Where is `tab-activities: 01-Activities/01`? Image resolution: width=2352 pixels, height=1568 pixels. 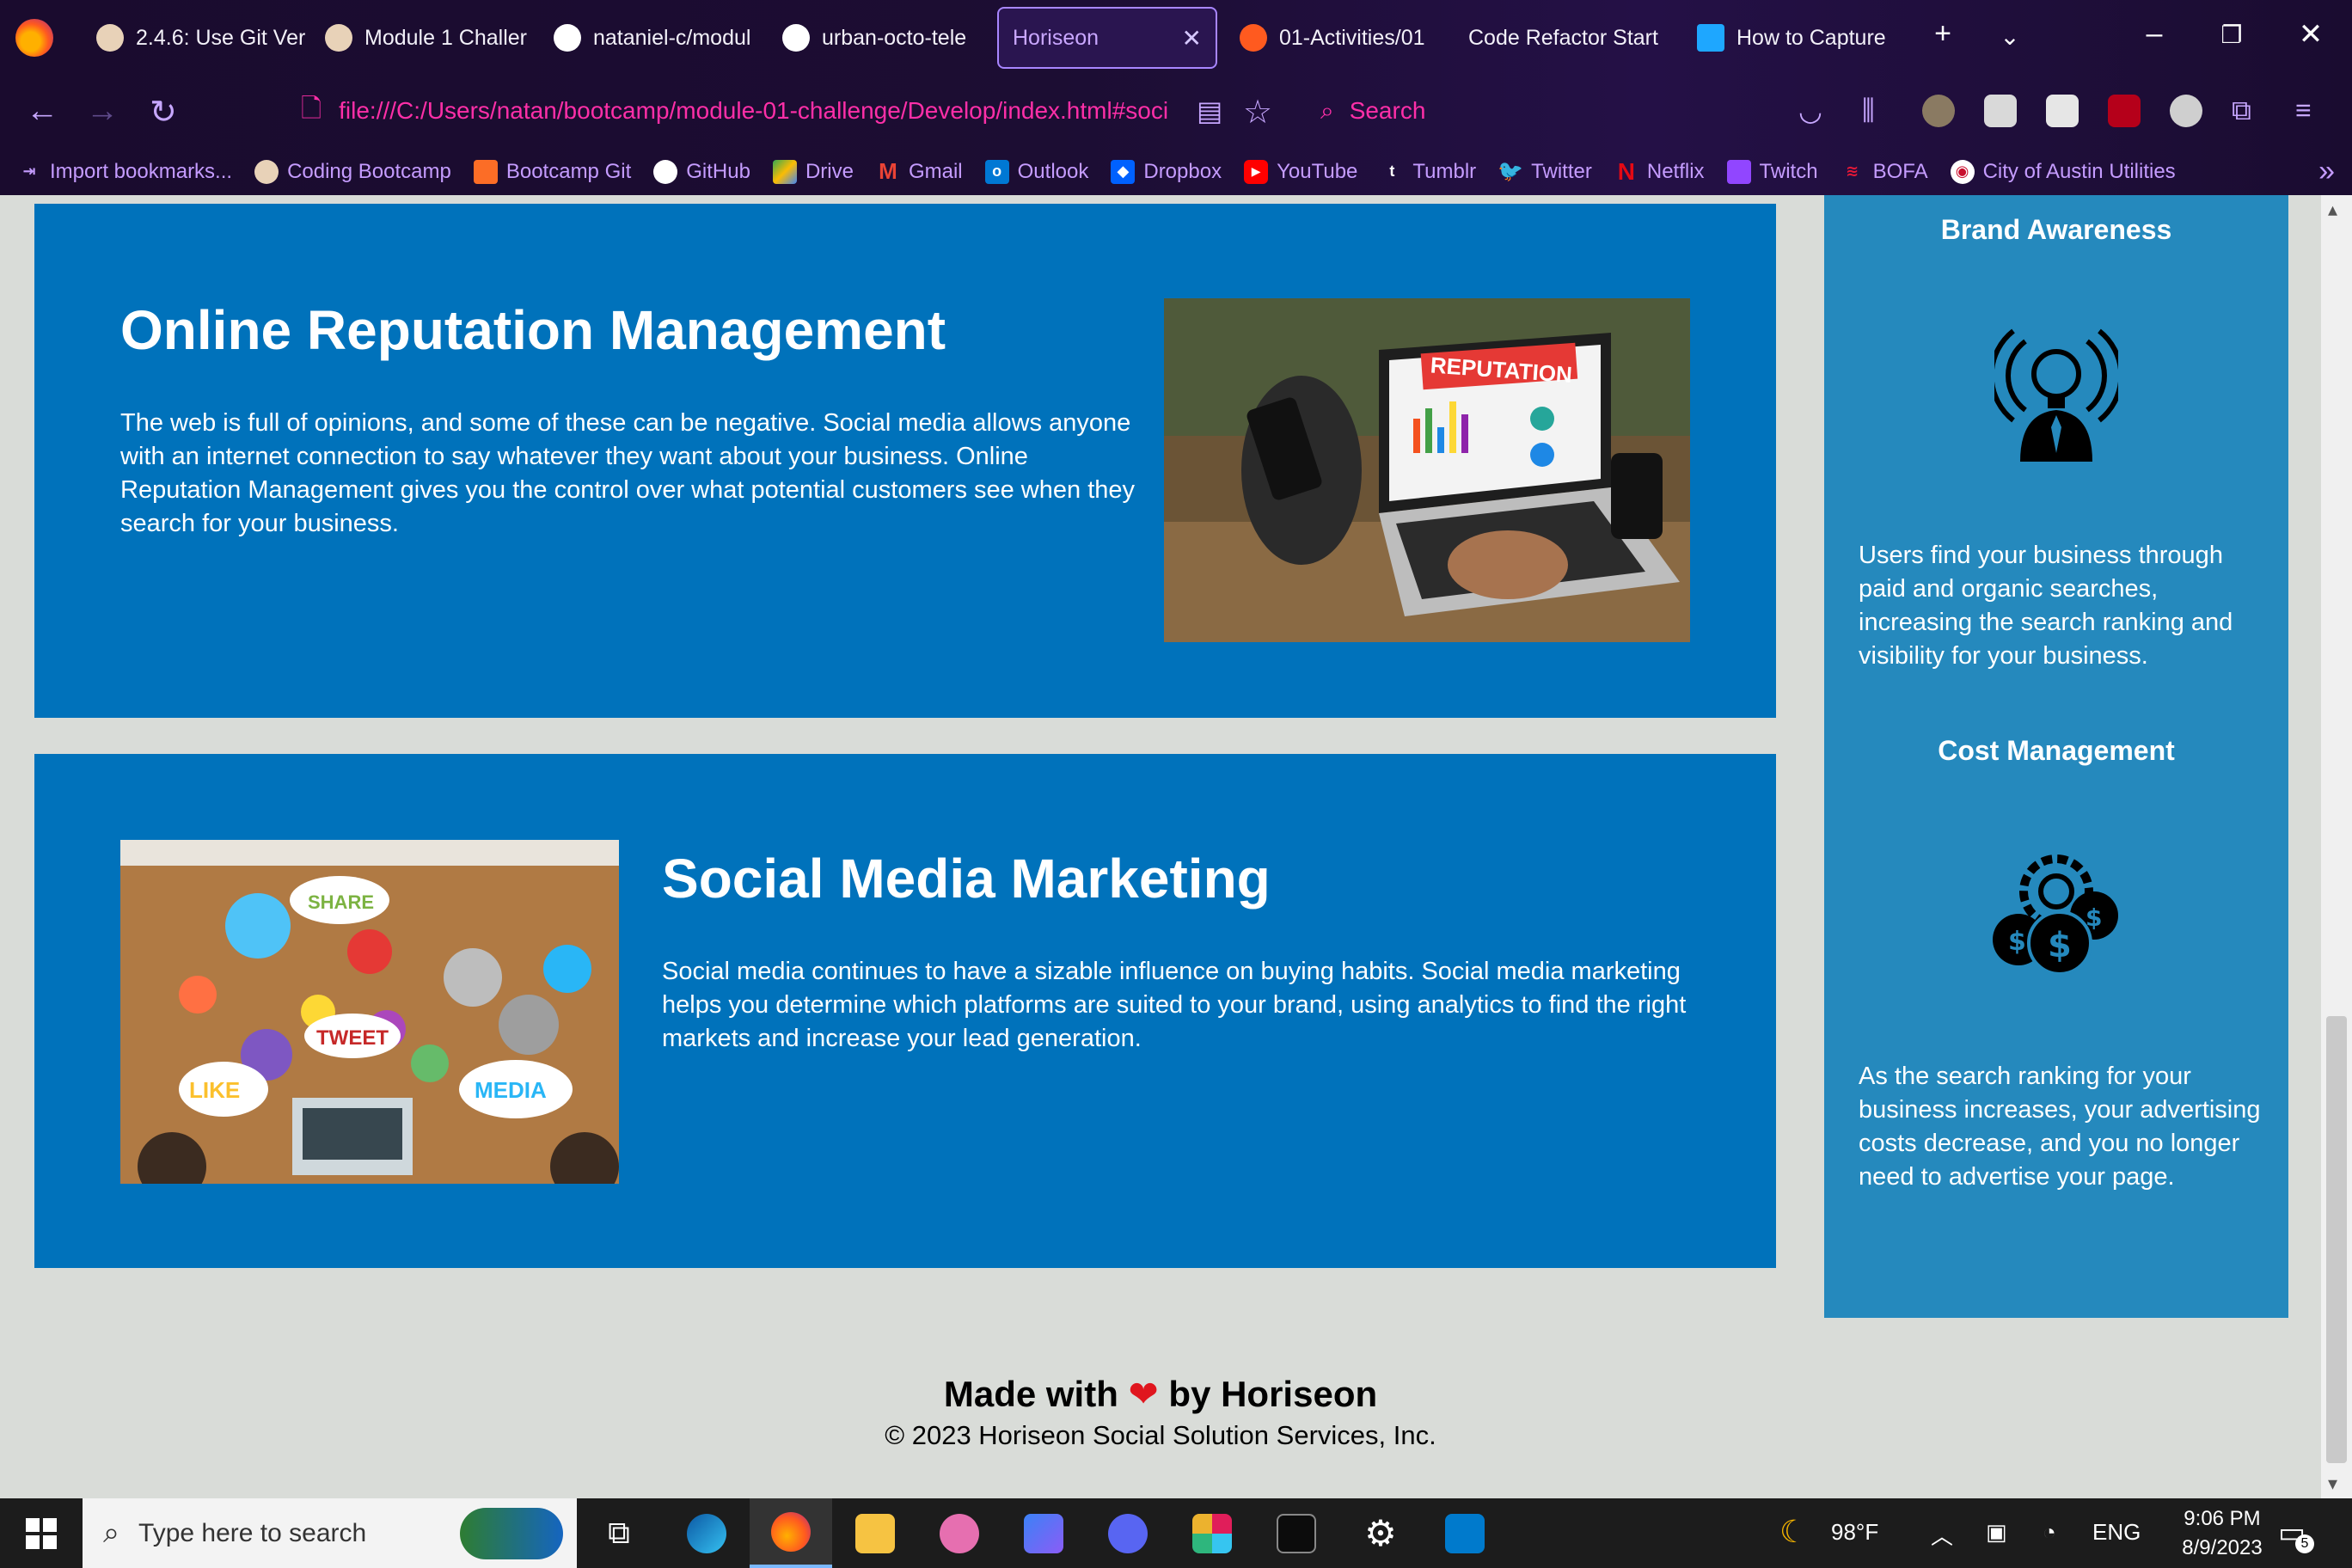
tab-activities: 01-Activities/01 is located at coordinates (1336, 38).